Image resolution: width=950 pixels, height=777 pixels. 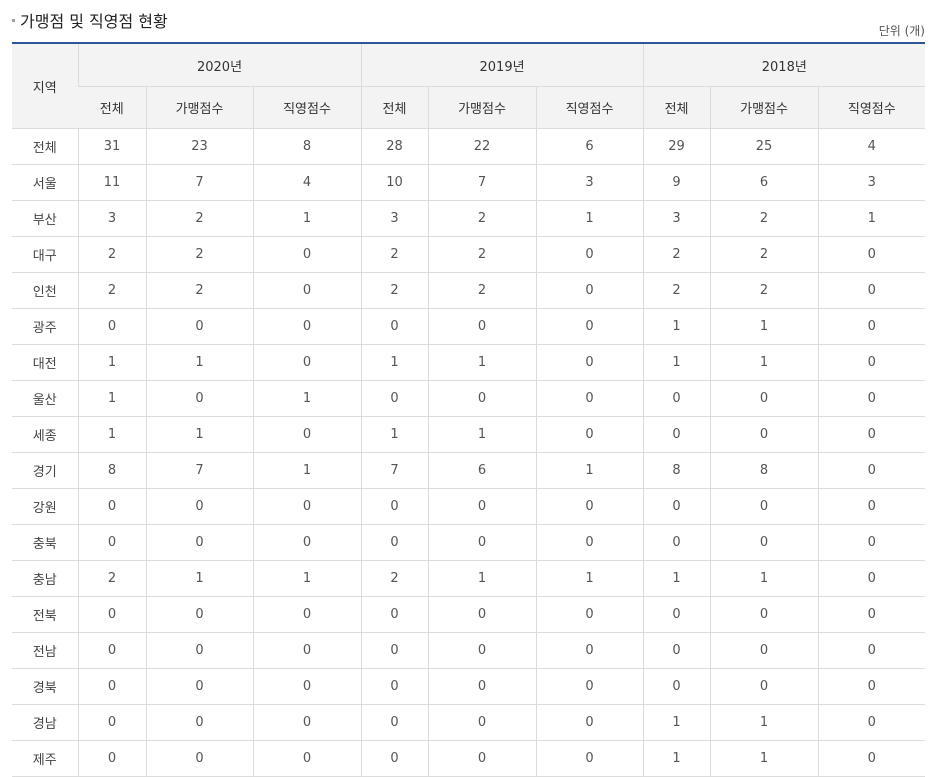 I want to click on table-row: 충남 2 1 1 2 1 1 1 1 0, so click(x=469, y=578).